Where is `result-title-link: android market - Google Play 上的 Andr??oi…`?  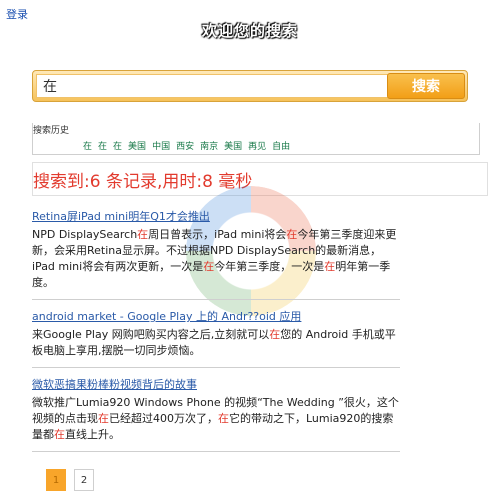 result-title-link: android market - Google Play 上的 Andr??oi… is located at coordinates (217, 316).